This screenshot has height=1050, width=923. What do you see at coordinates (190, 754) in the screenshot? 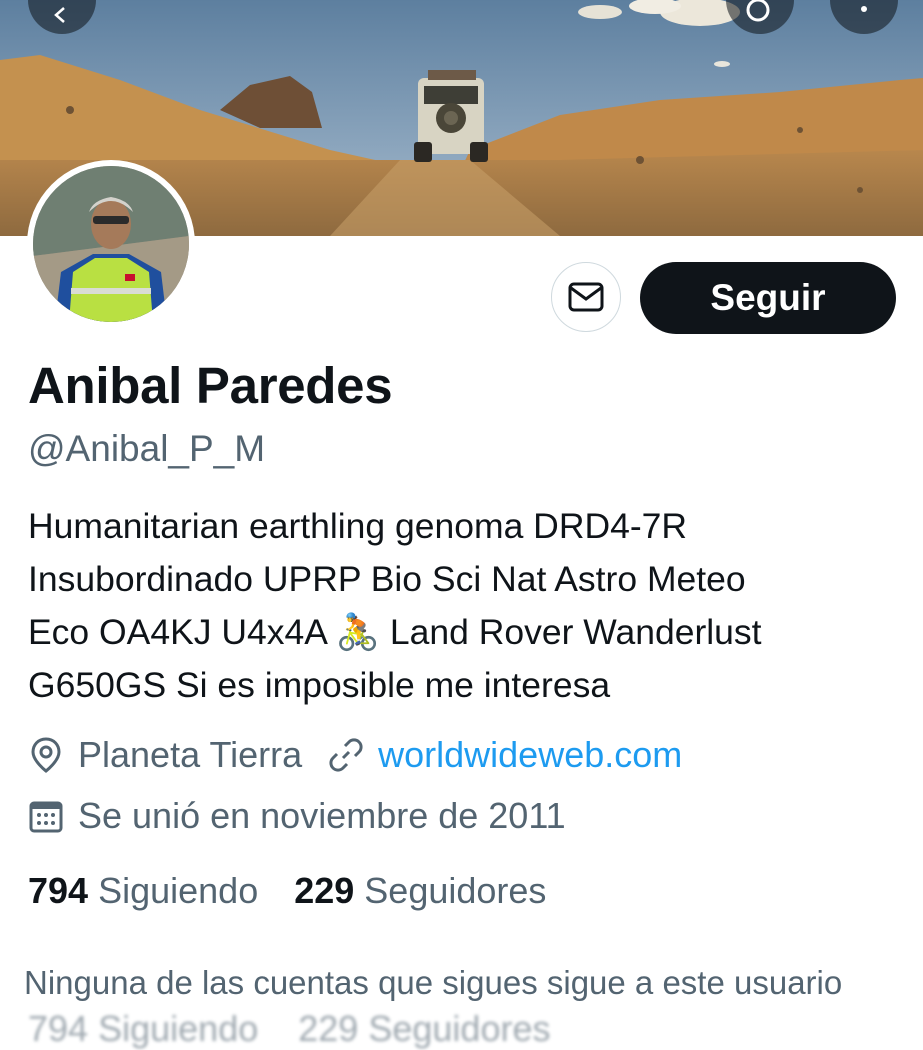
I see `location-text: Planeta Tierra` at bounding box center [190, 754].